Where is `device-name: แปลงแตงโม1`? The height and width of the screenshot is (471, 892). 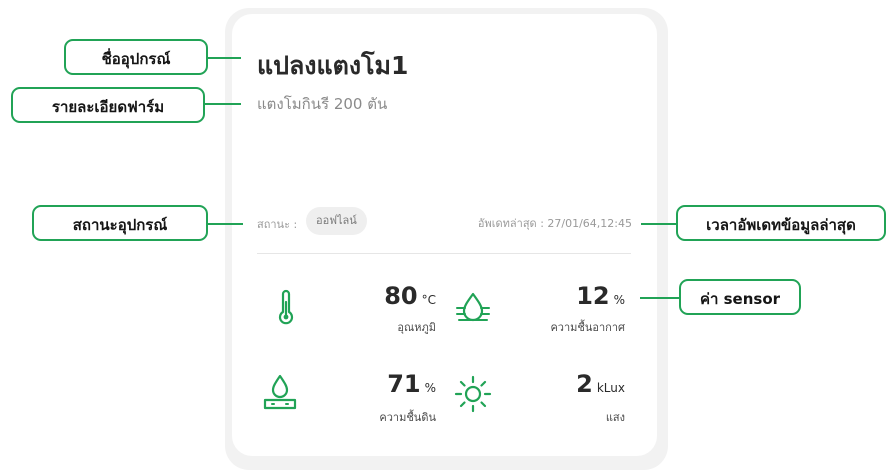 device-name: แปลงแตงโม1 is located at coordinates (333, 65).